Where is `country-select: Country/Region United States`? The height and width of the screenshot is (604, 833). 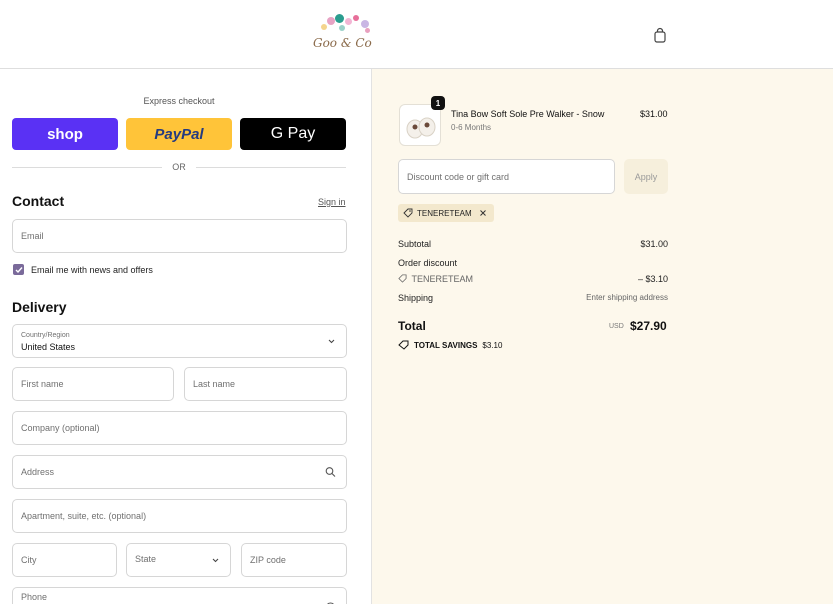
country-select: Country/Region United States is located at coordinates (179, 341).